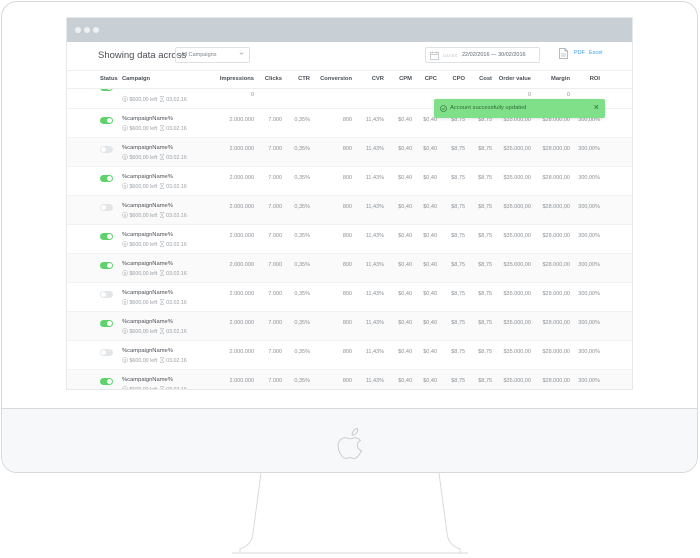 This screenshot has height=558, width=700. Describe the element at coordinates (374, 323) in the screenshot. I see `cell-cvr: 11,43%` at that location.